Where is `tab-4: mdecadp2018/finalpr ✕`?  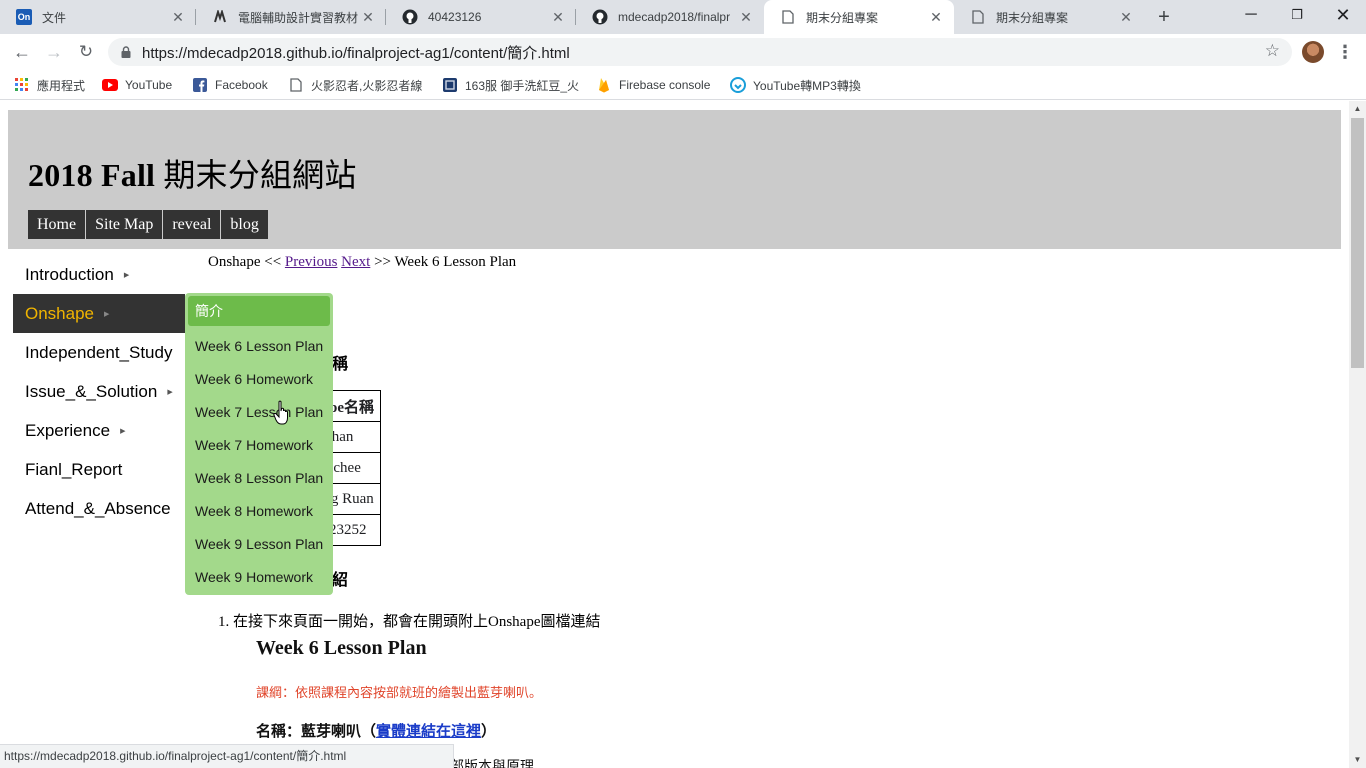 tab-4: mdecadp2018/finalpr ✕ is located at coordinates (670, 17).